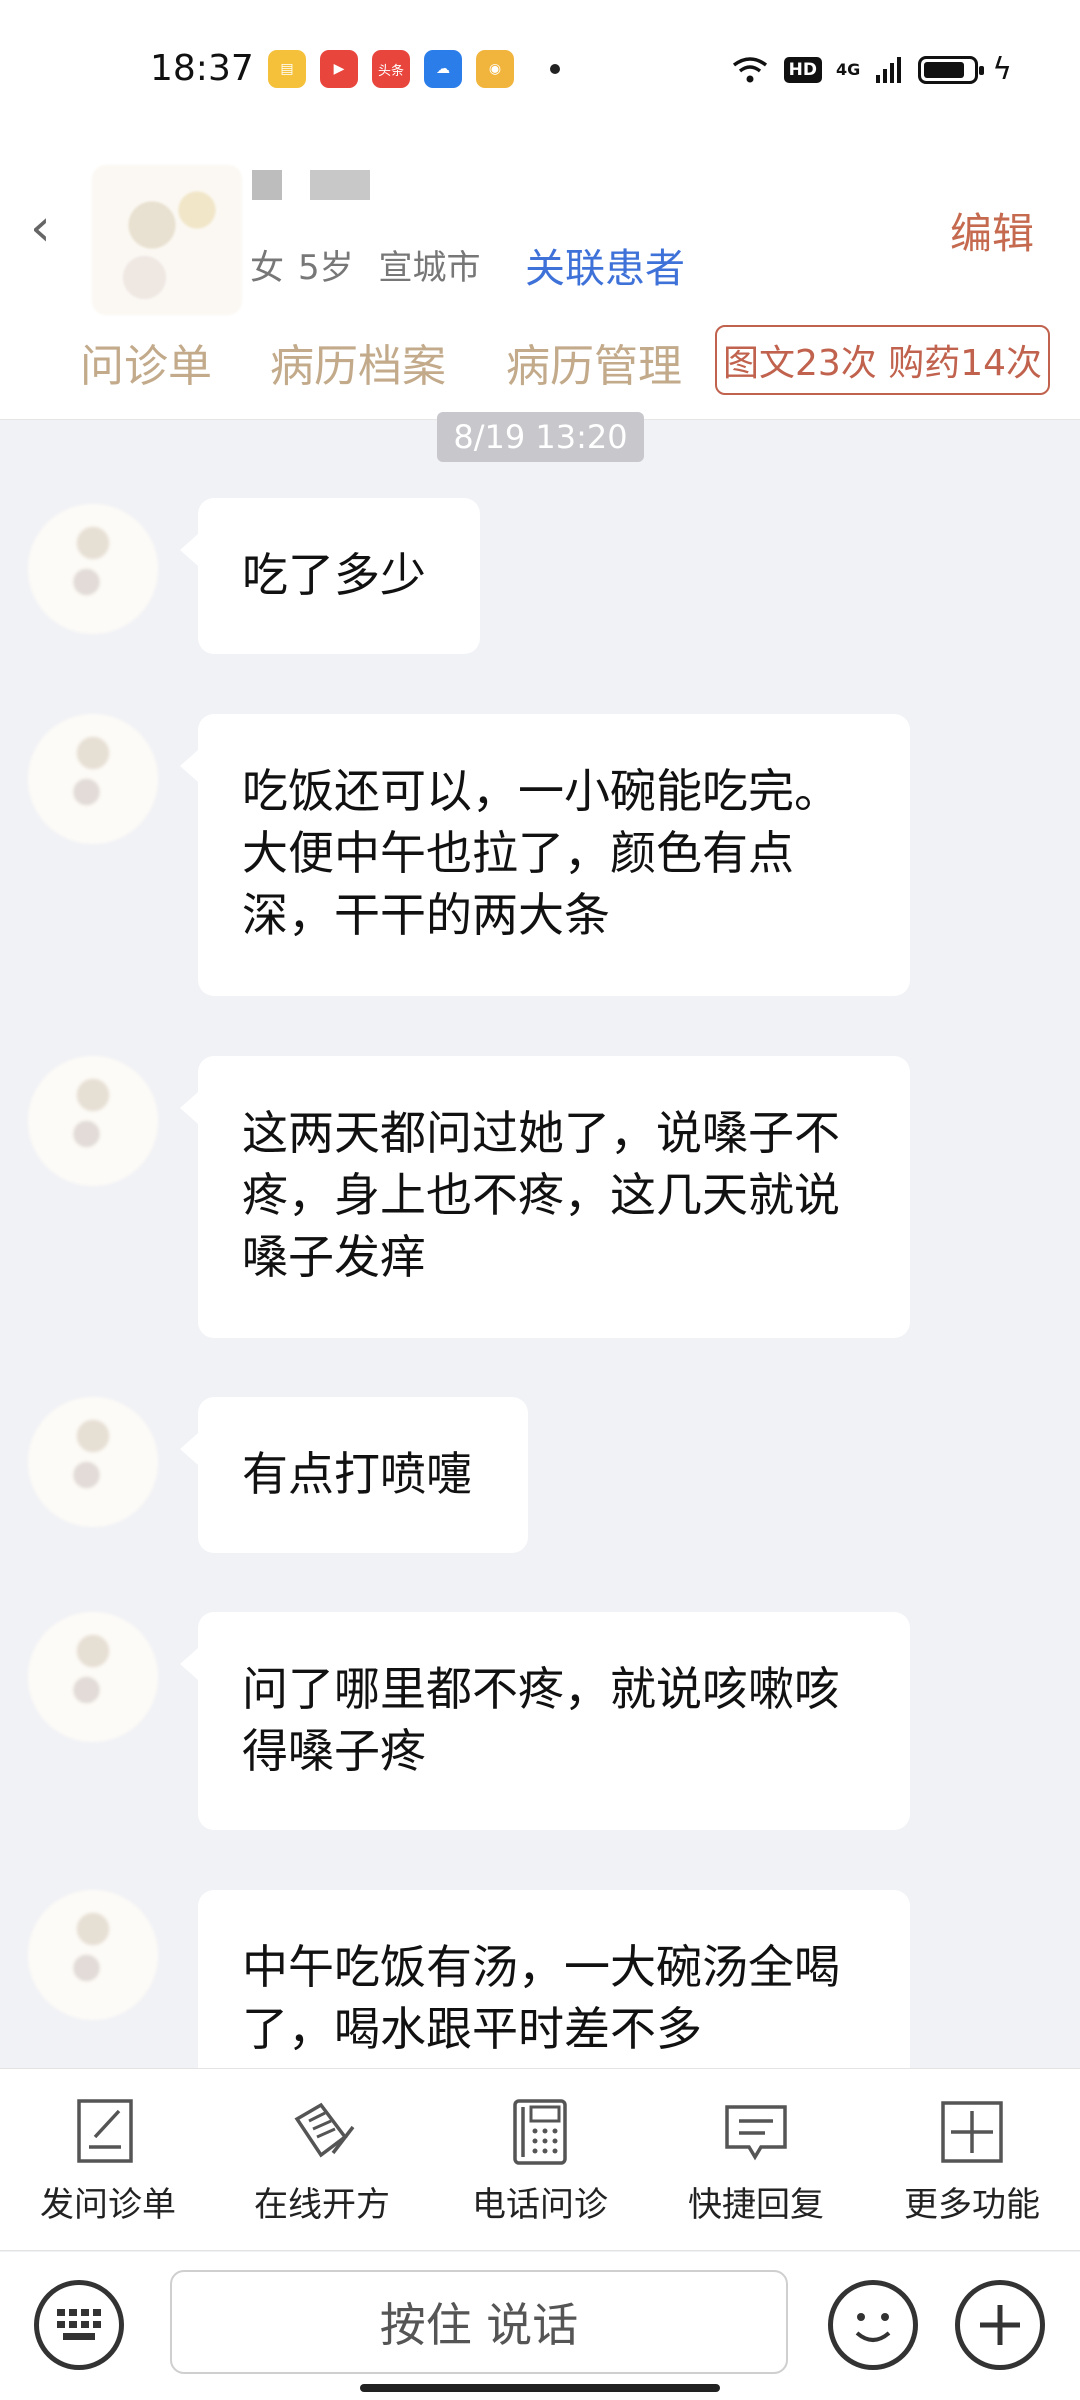  I want to click on message-line: 有点打喷嚏, so click(357, 1474).